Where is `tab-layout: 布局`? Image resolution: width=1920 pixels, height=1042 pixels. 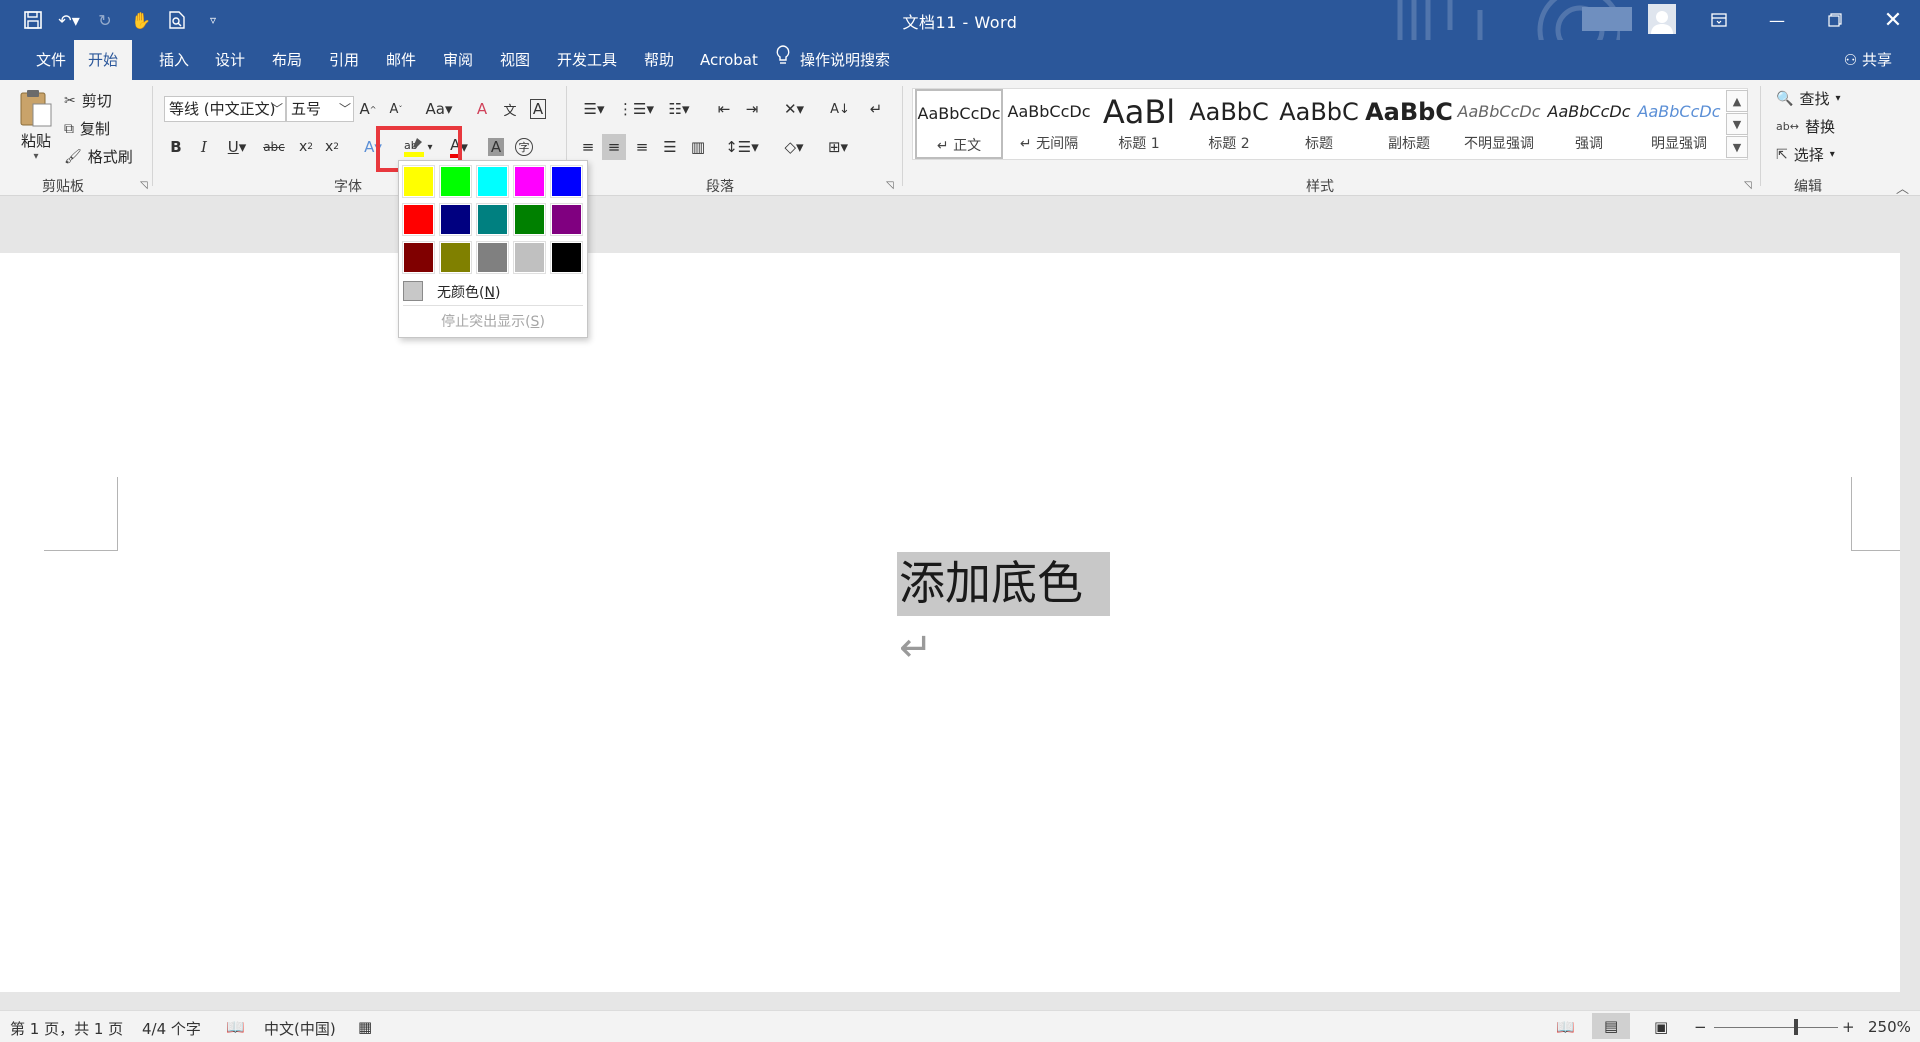
tab-layout: 布局 is located at coordinates (287, 60).